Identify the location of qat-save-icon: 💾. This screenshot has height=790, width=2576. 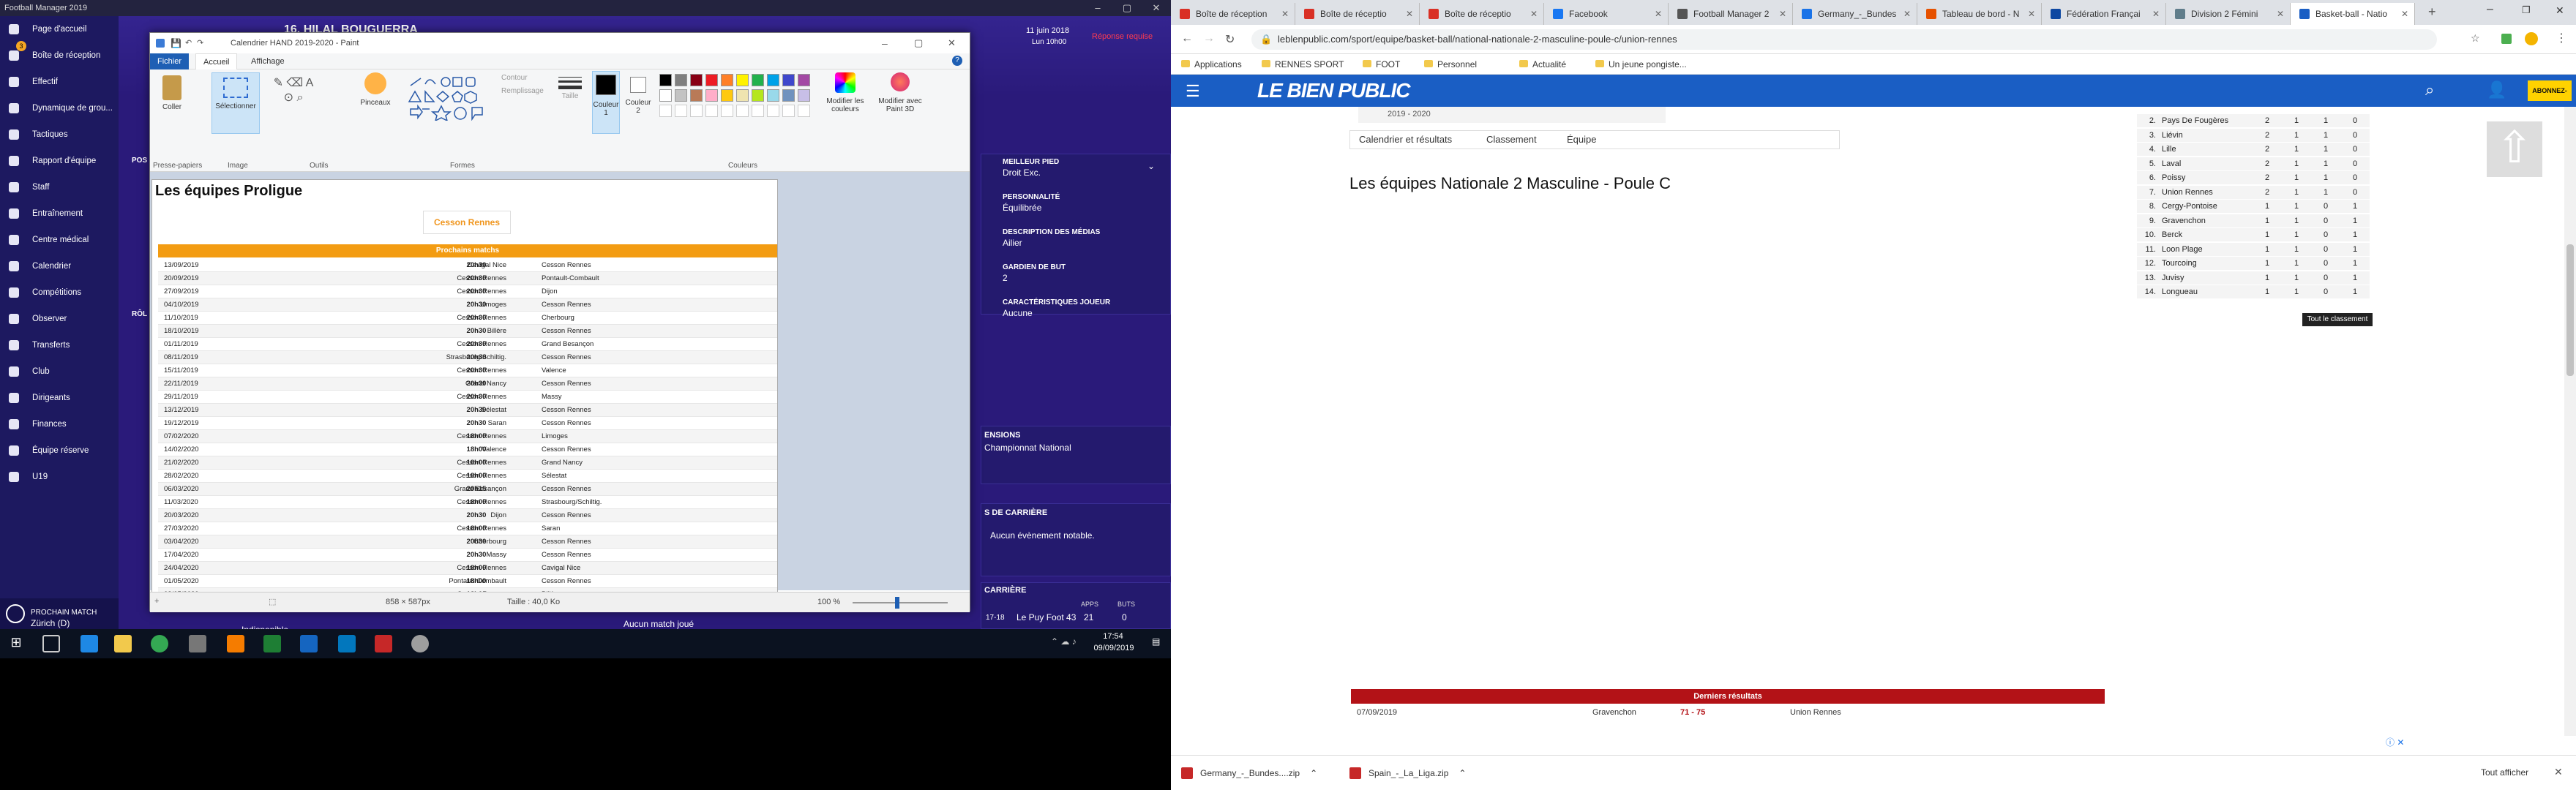
(176, 43).